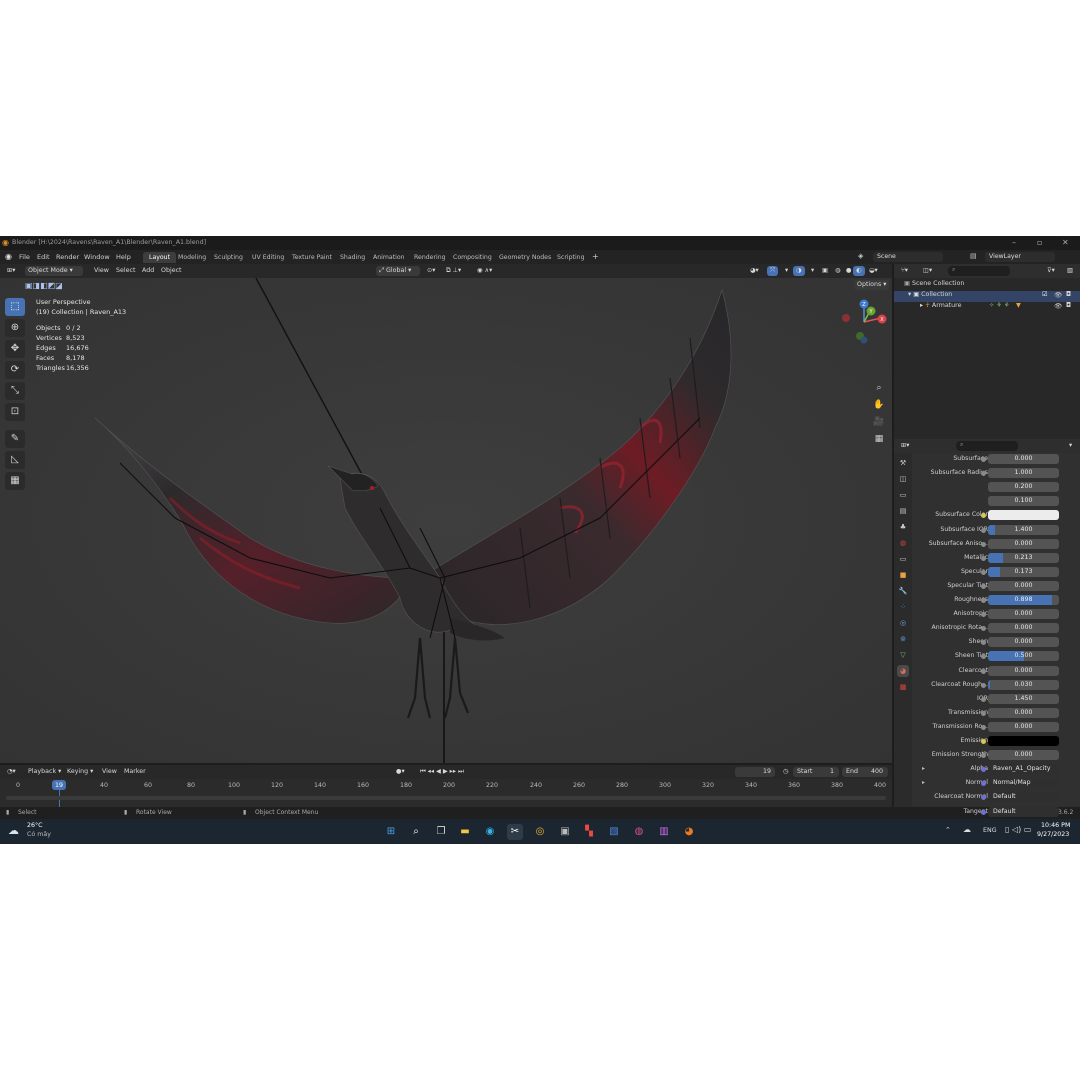  Describe the element at coordinates (595, 256) in the screenshot. I see `add-workspace-icon: +` at that location.